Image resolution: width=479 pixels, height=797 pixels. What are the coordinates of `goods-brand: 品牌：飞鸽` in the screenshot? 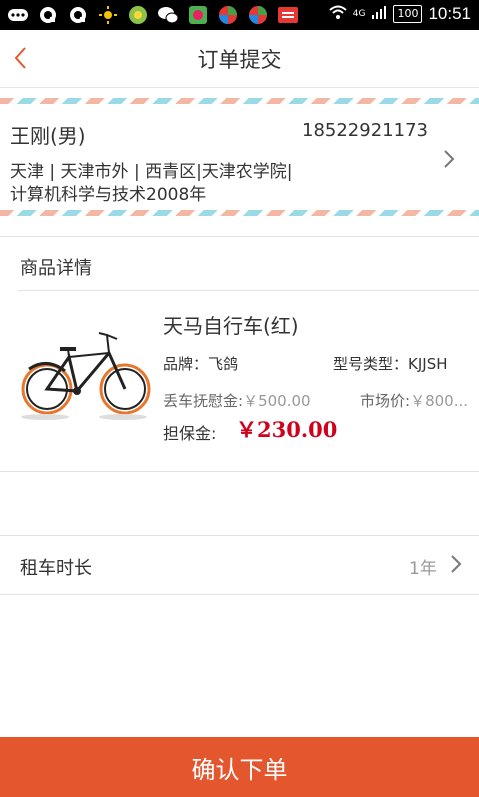 It's located at (200, 363).